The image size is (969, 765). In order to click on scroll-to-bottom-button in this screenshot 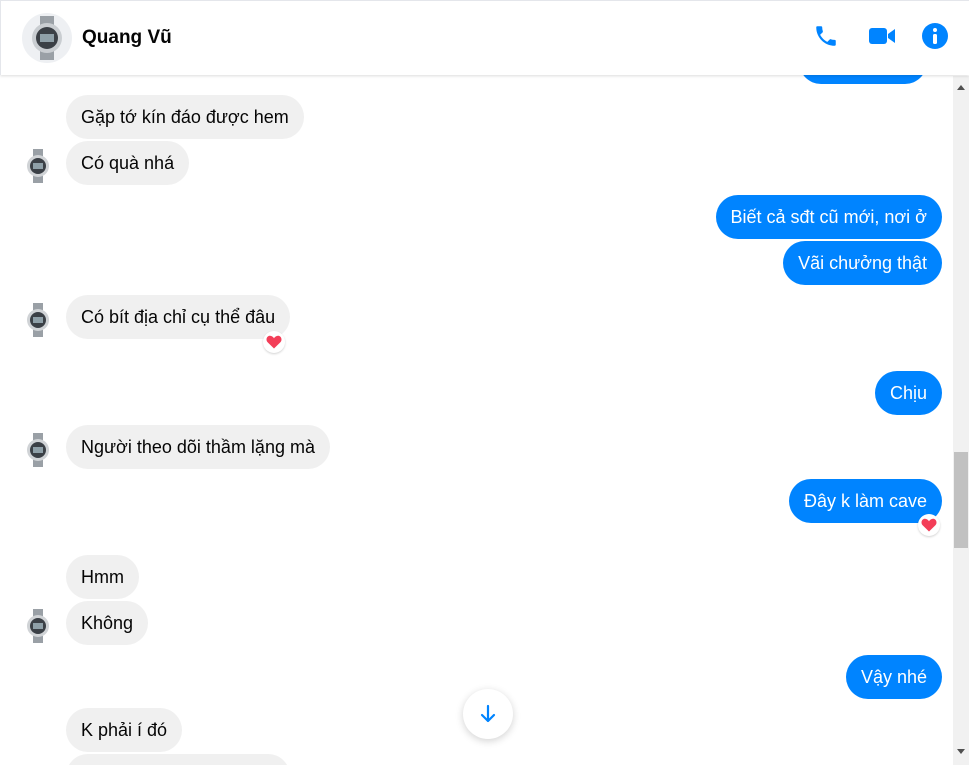, I will do `click(488, 714)`.